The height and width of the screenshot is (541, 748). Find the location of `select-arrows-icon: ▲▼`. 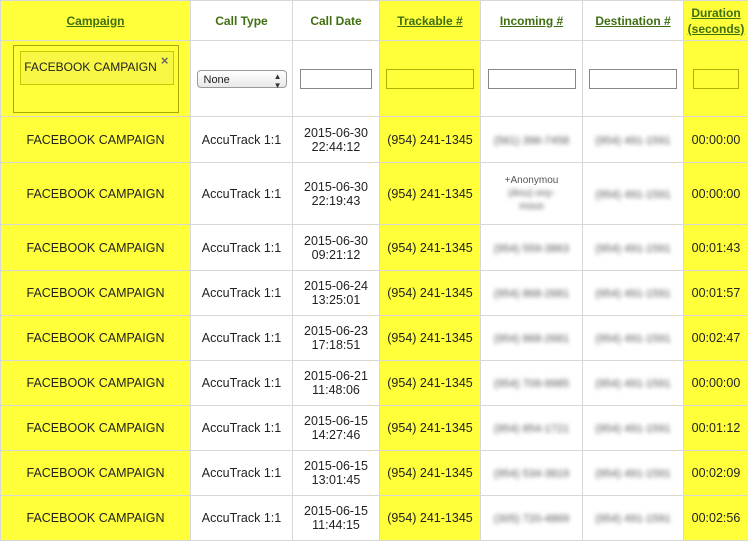

select-arrows-icon: ▲▼ is located at coordinates (278, 80).